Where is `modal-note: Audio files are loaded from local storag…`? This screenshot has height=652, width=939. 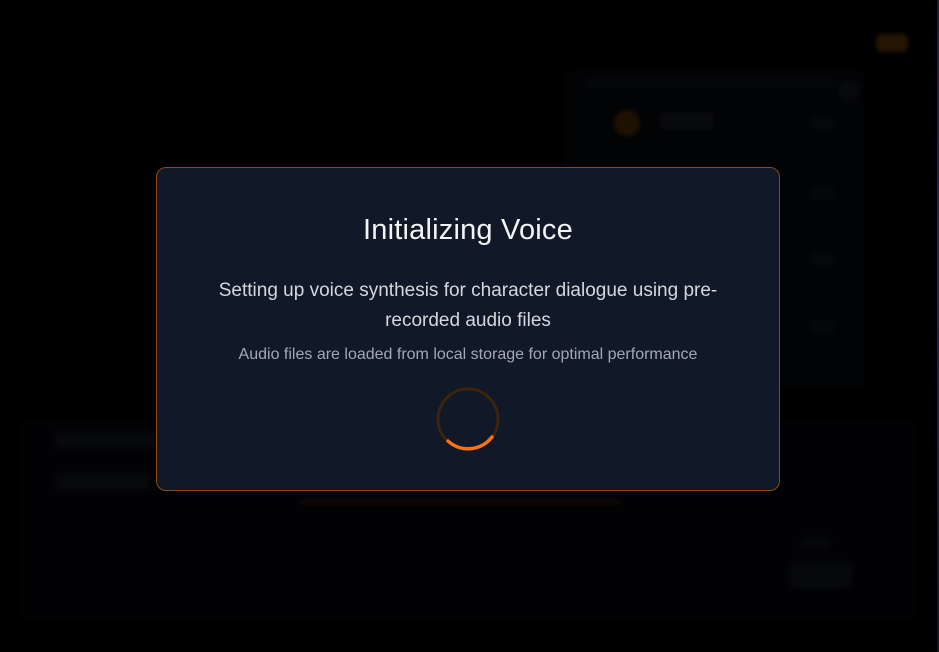 modal-note: Audio files are loaded from local storag… is located at coordinates (468, 354).